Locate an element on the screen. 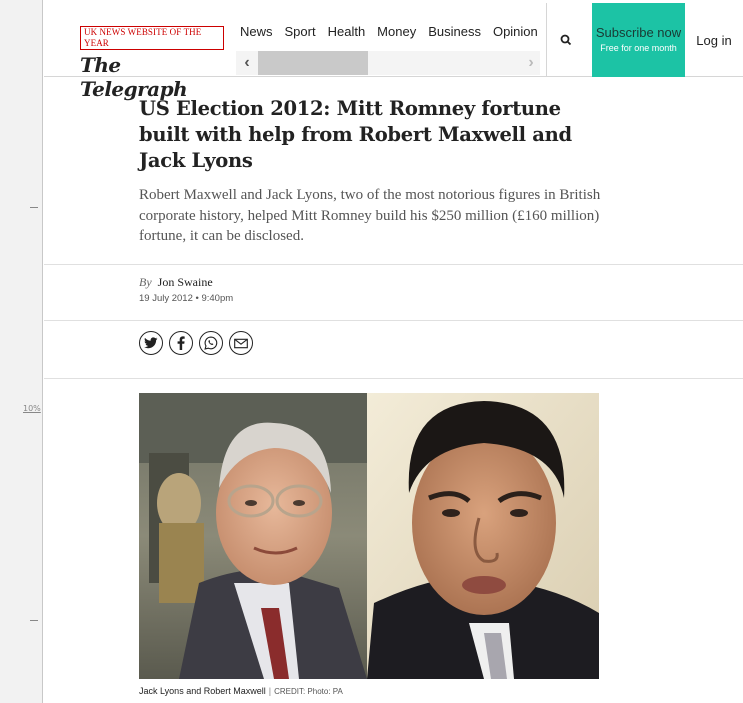  share-twitter-button is located at coordinates (151, 343).